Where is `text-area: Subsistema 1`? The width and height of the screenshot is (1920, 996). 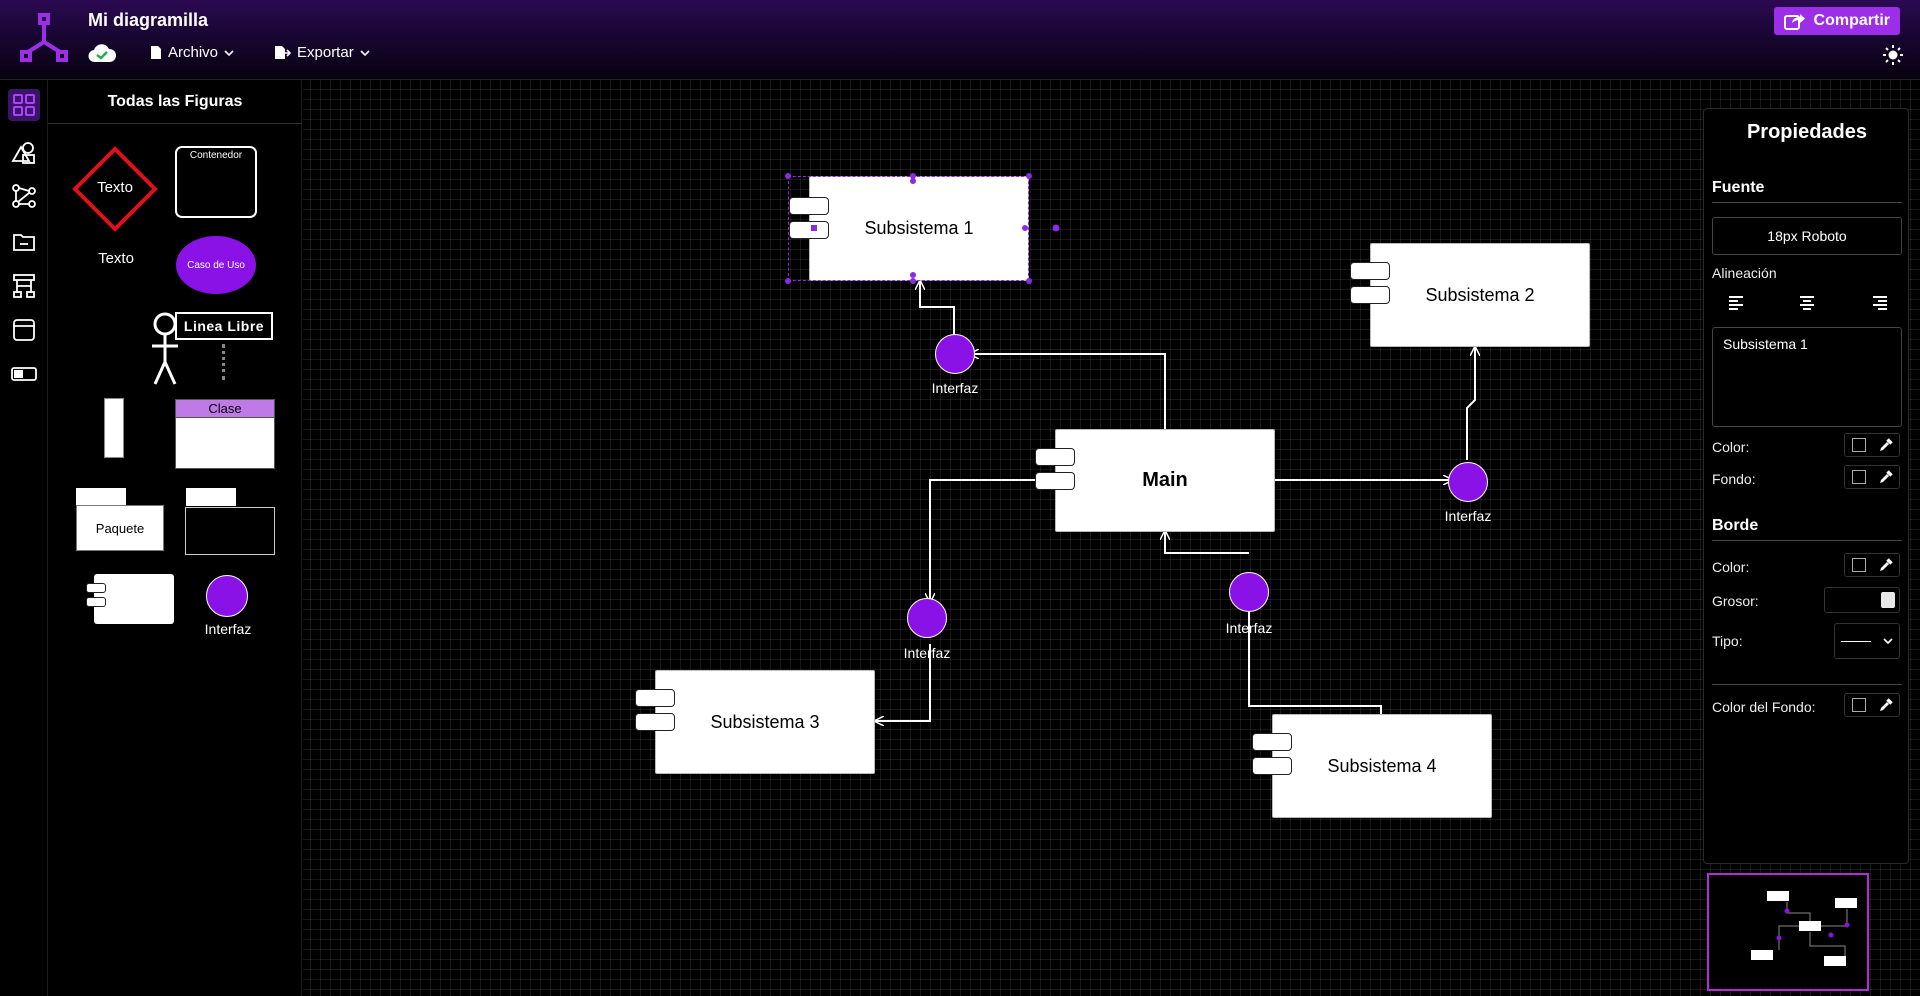
text-area: Subsistema 1 is located at coordinates (1807, 377).